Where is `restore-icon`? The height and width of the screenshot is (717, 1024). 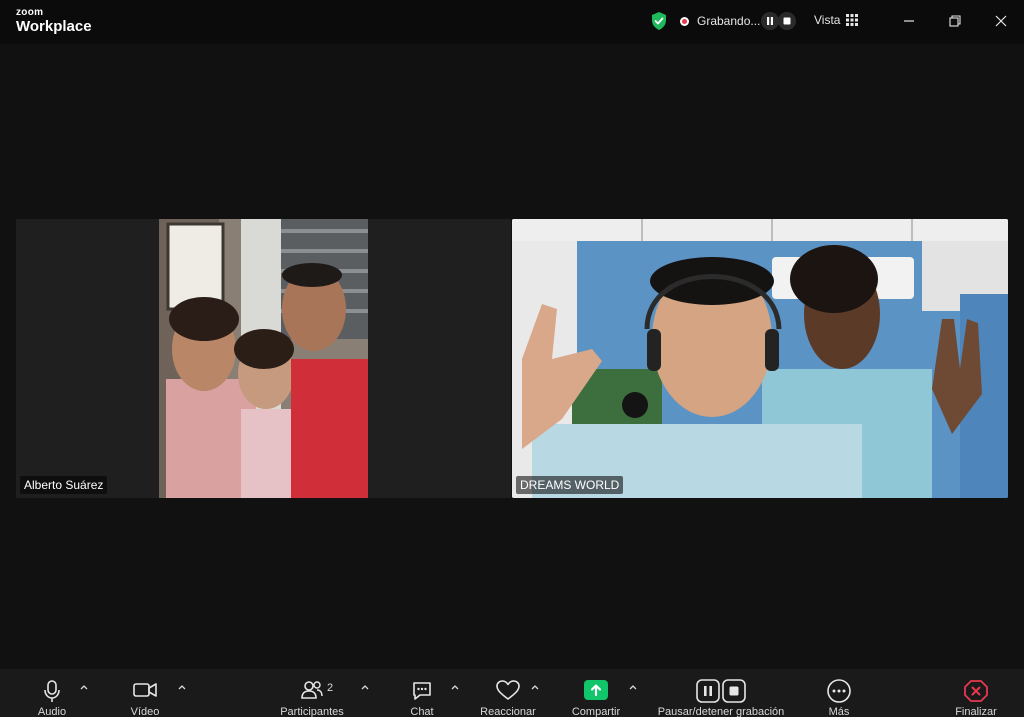
restore-icon is located at coordinates (955, 21).